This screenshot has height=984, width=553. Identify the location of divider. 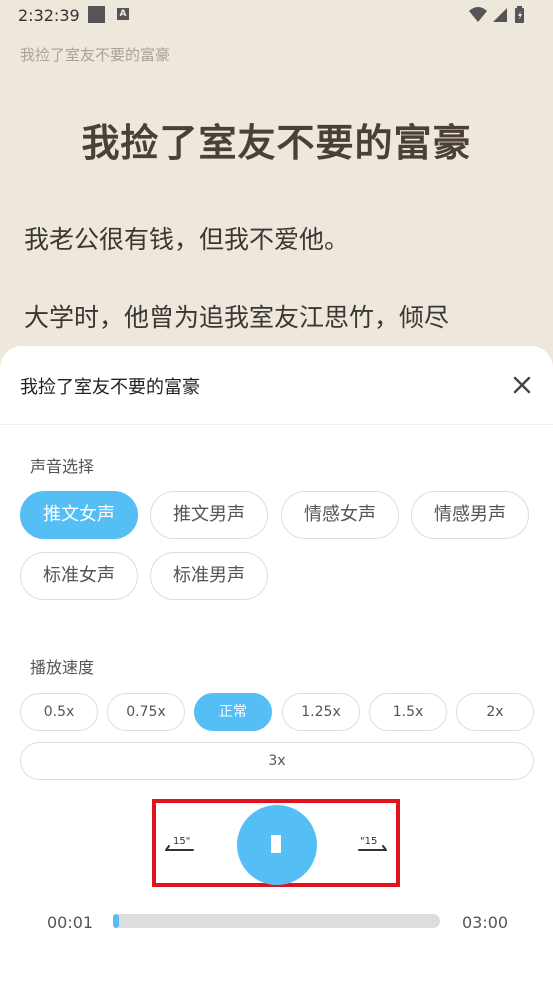
(276, 424).